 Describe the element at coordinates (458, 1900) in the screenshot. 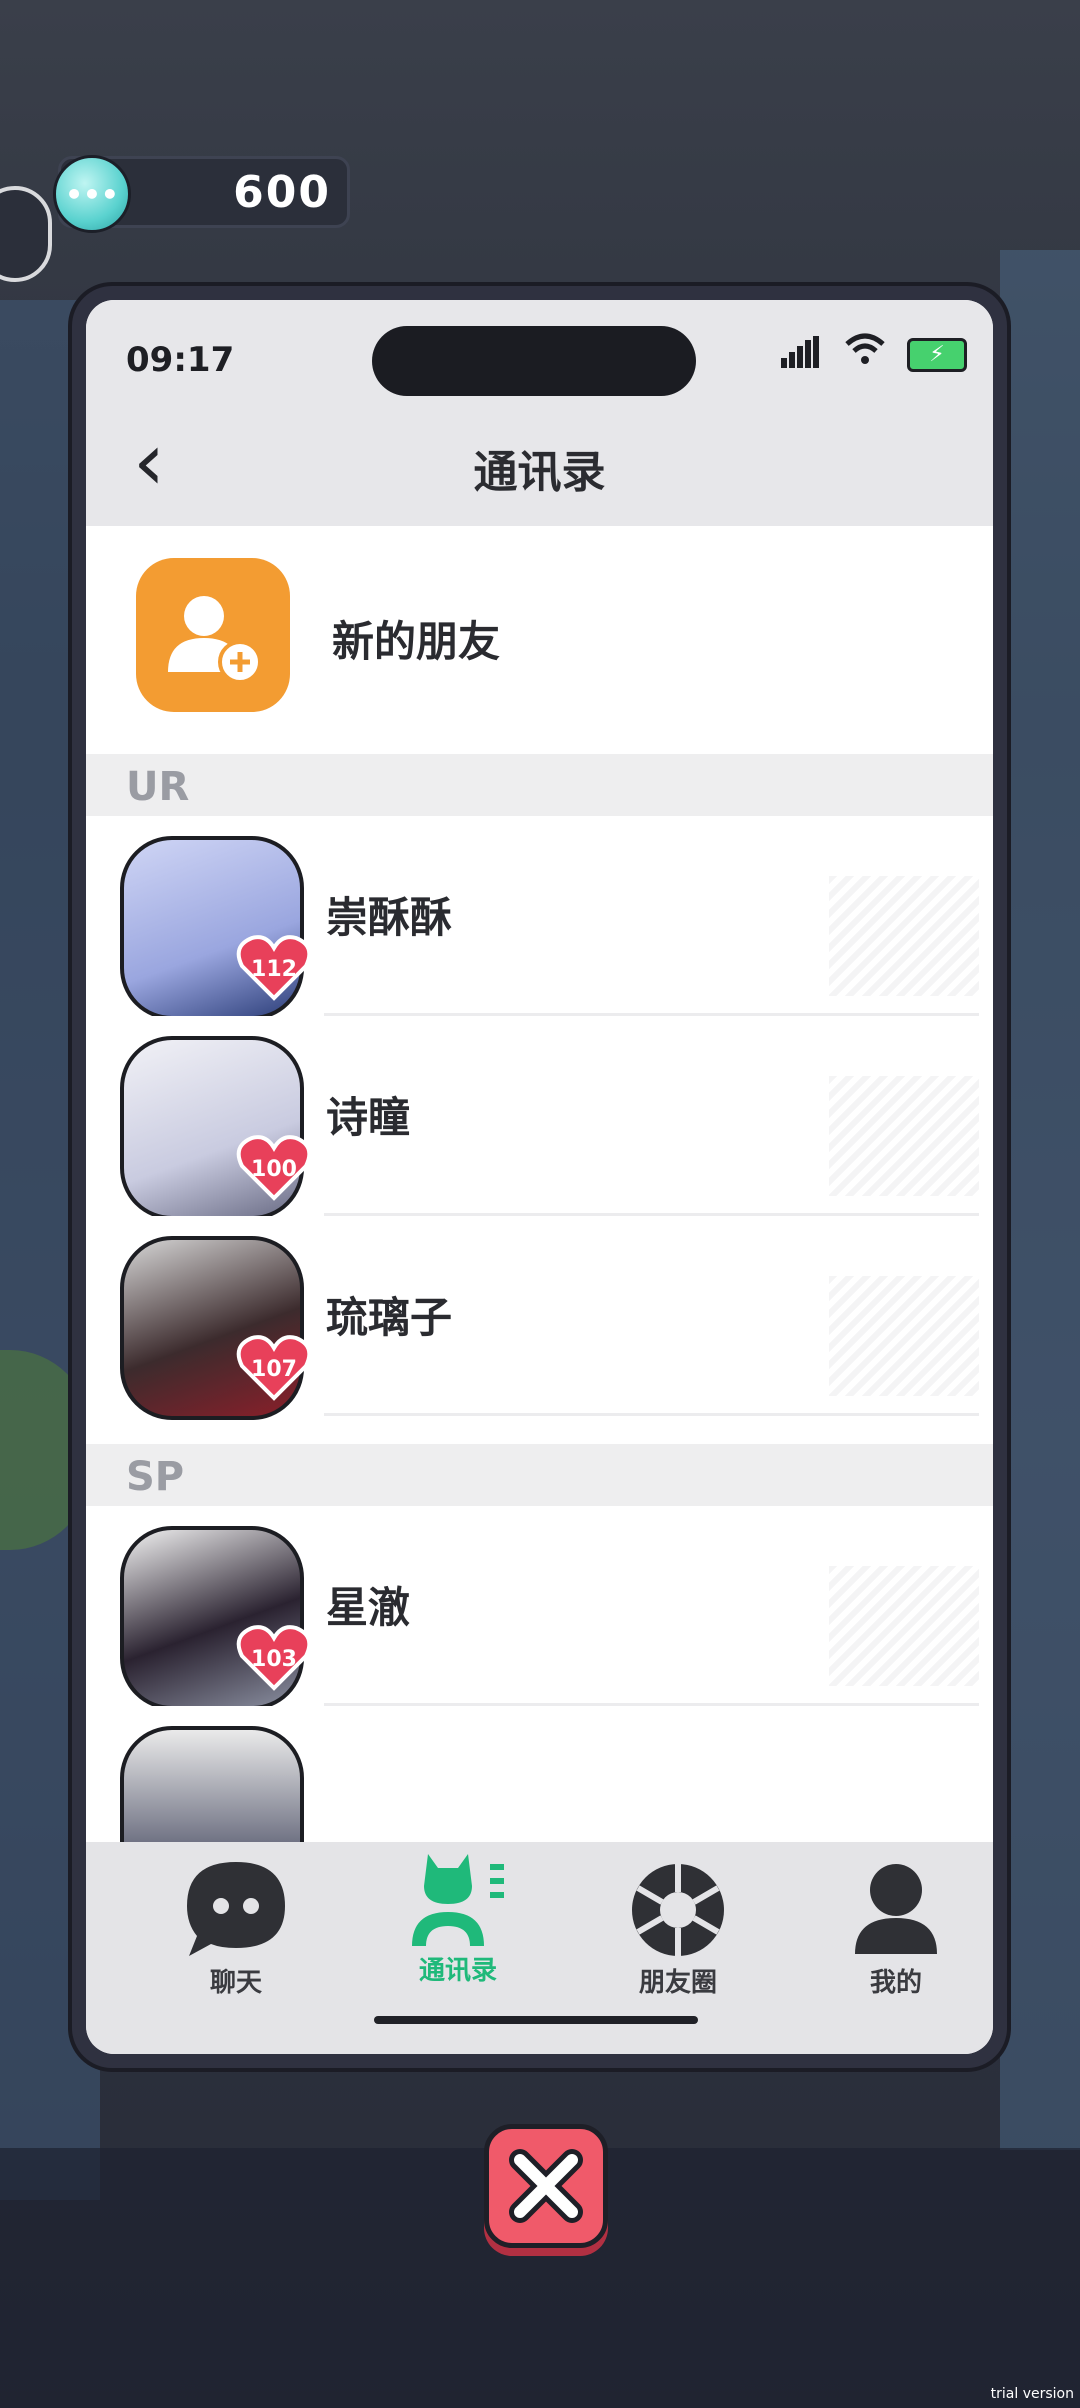

I see `contacts-icon` at that location.